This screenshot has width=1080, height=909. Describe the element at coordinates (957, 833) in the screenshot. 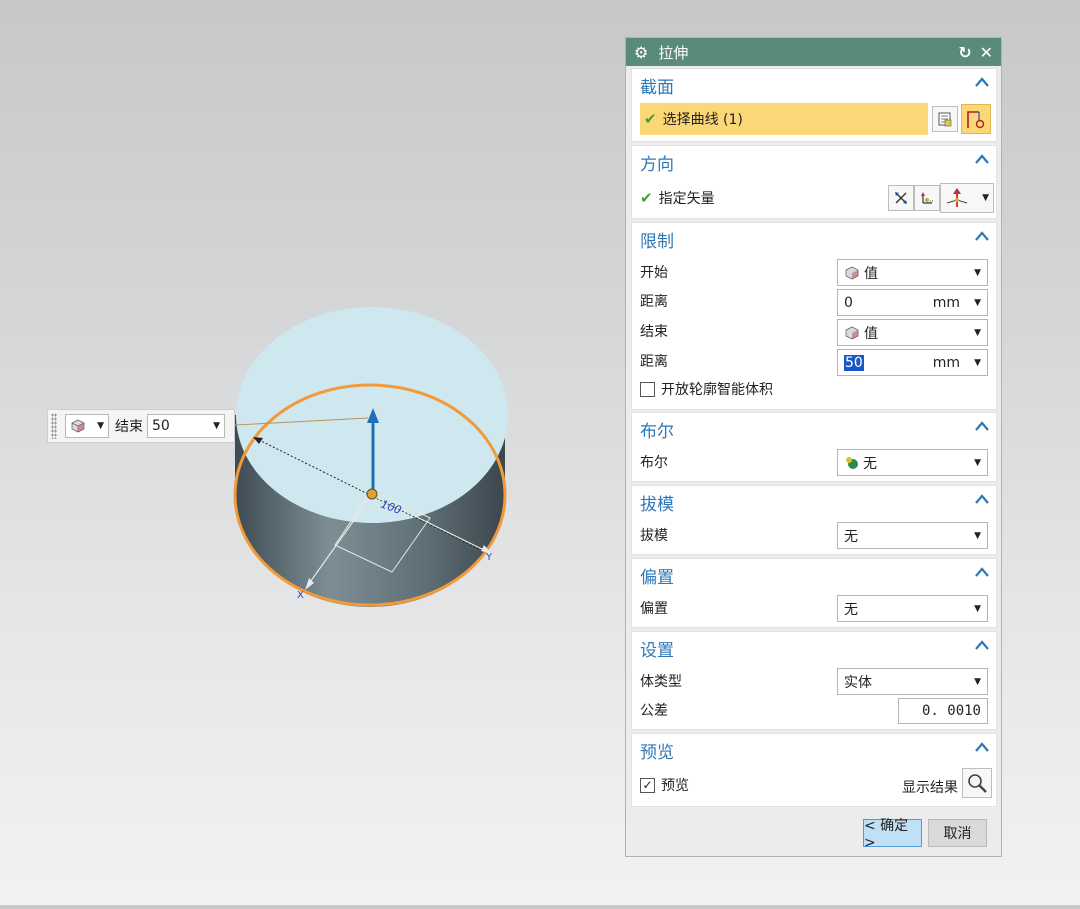

I see `cancel-button: 取消` at that location.